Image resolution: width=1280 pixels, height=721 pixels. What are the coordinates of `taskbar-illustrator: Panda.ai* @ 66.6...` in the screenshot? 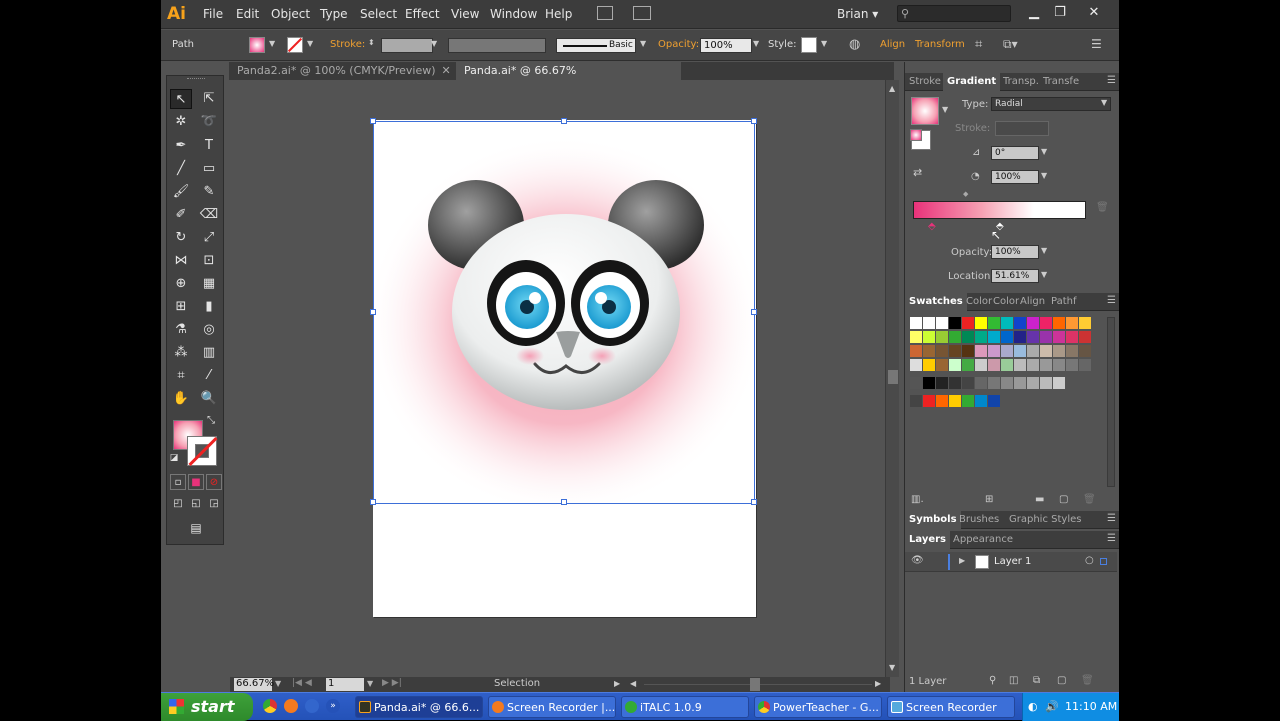 It's located at (419, 707).